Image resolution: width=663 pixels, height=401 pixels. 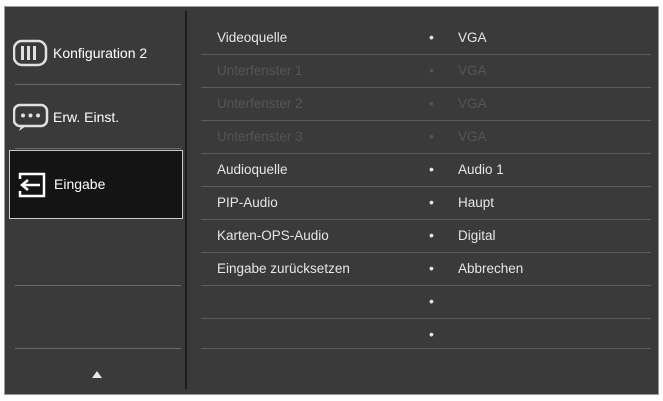 I want to click on sidebar-item-label: Erw. Einst., so click(x=86, y=117).